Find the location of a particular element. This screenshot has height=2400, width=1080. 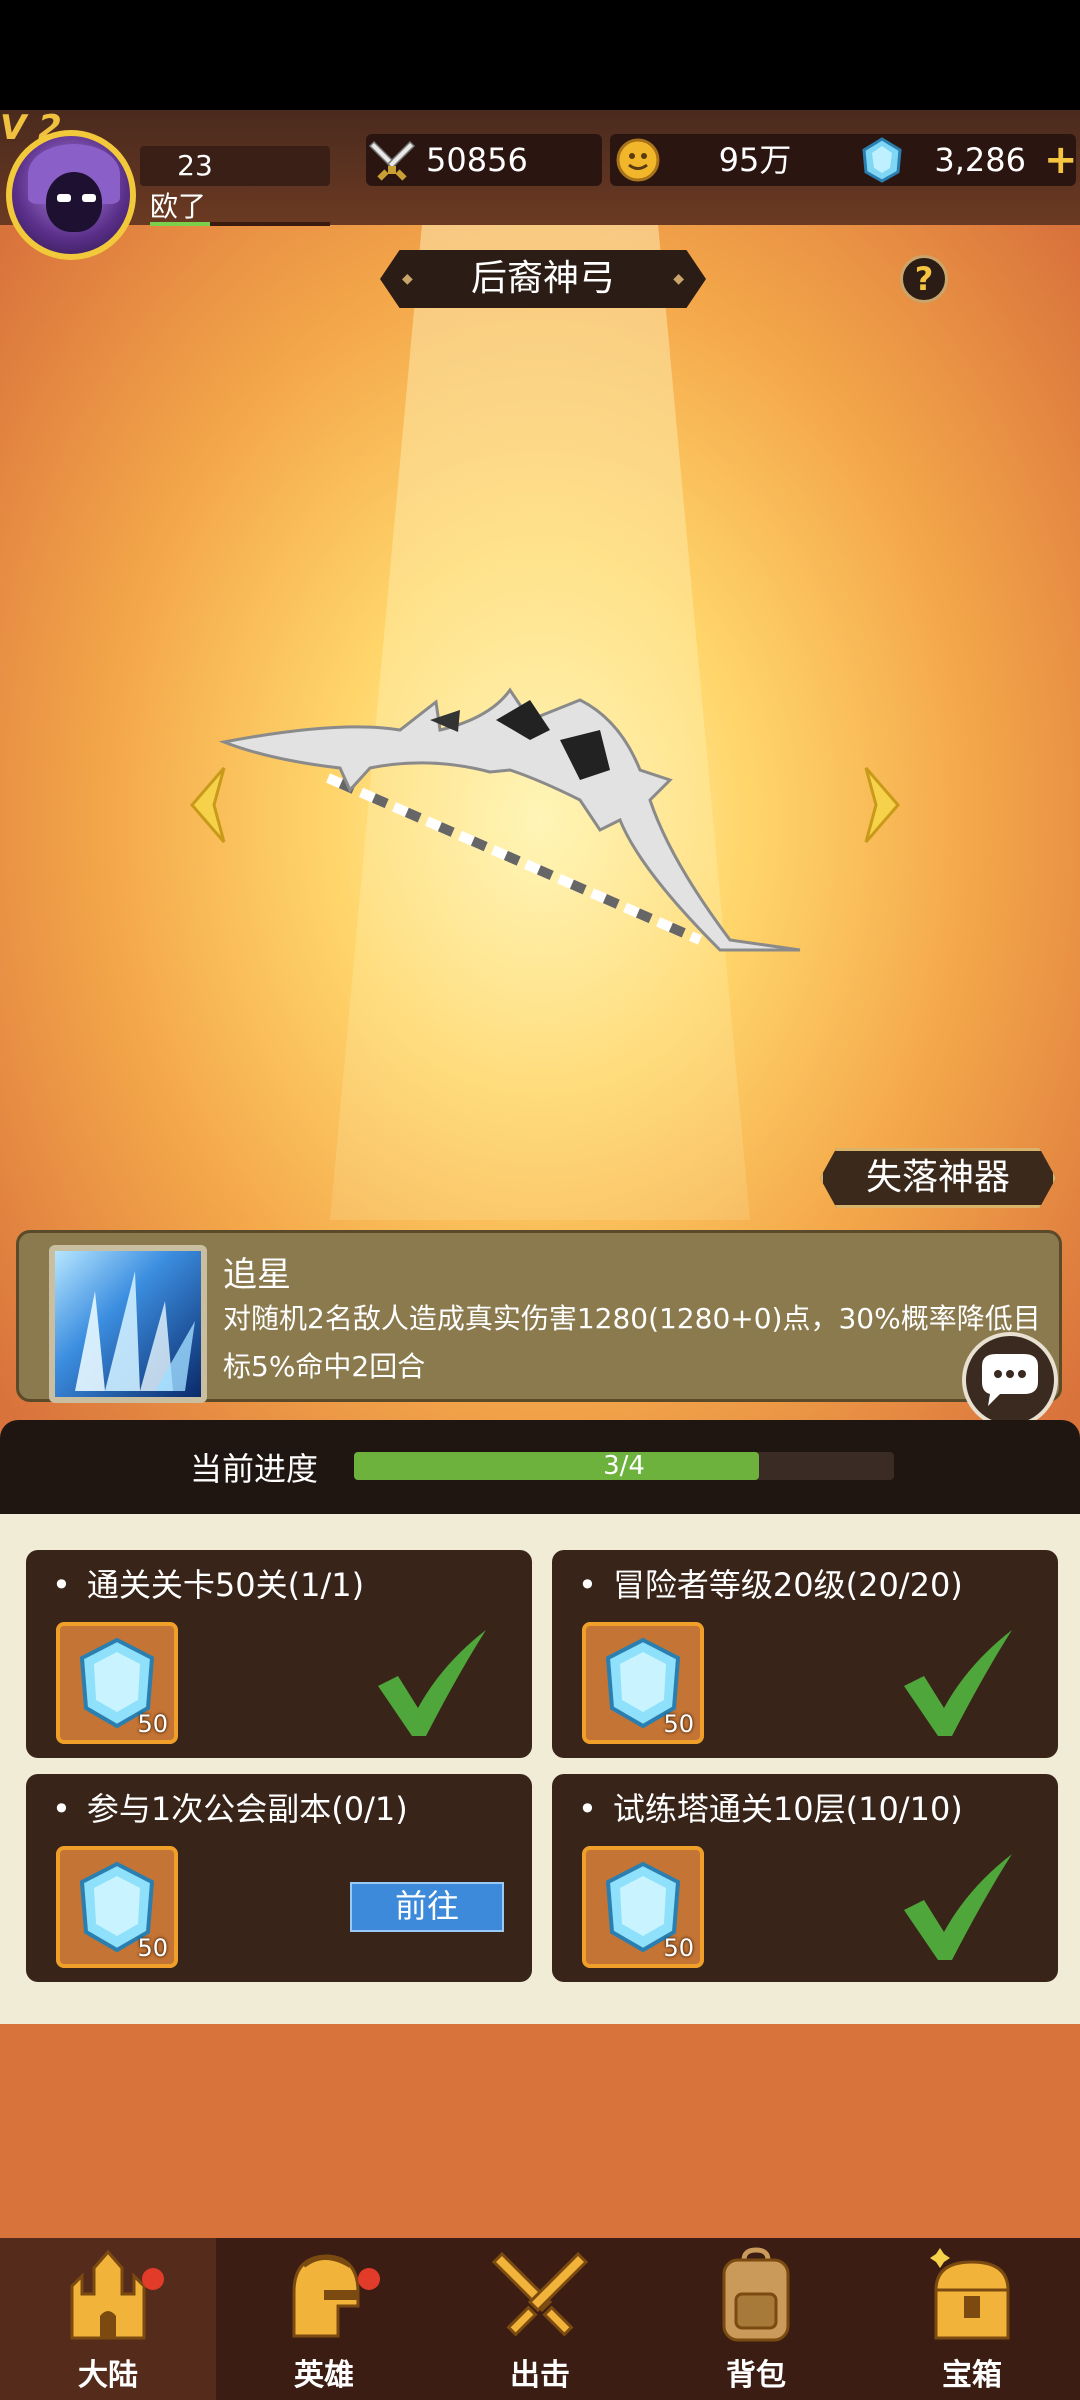

gold-value: 95万 is located at coordinates (755, 160).